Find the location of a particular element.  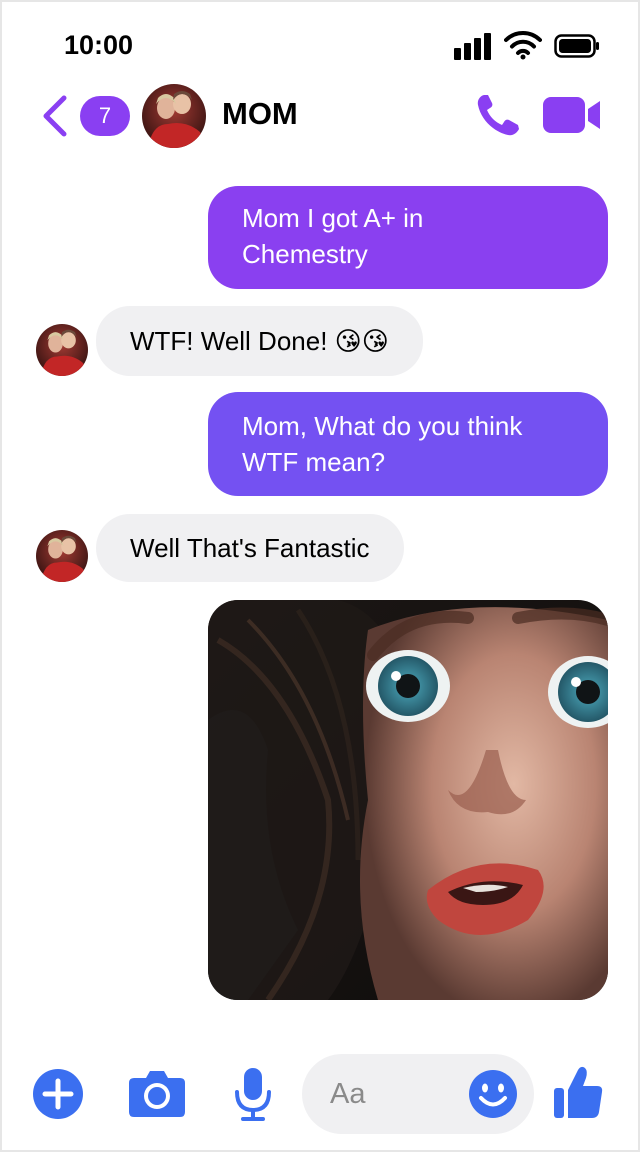

wifi-icon is located at coordinates (523, 45).